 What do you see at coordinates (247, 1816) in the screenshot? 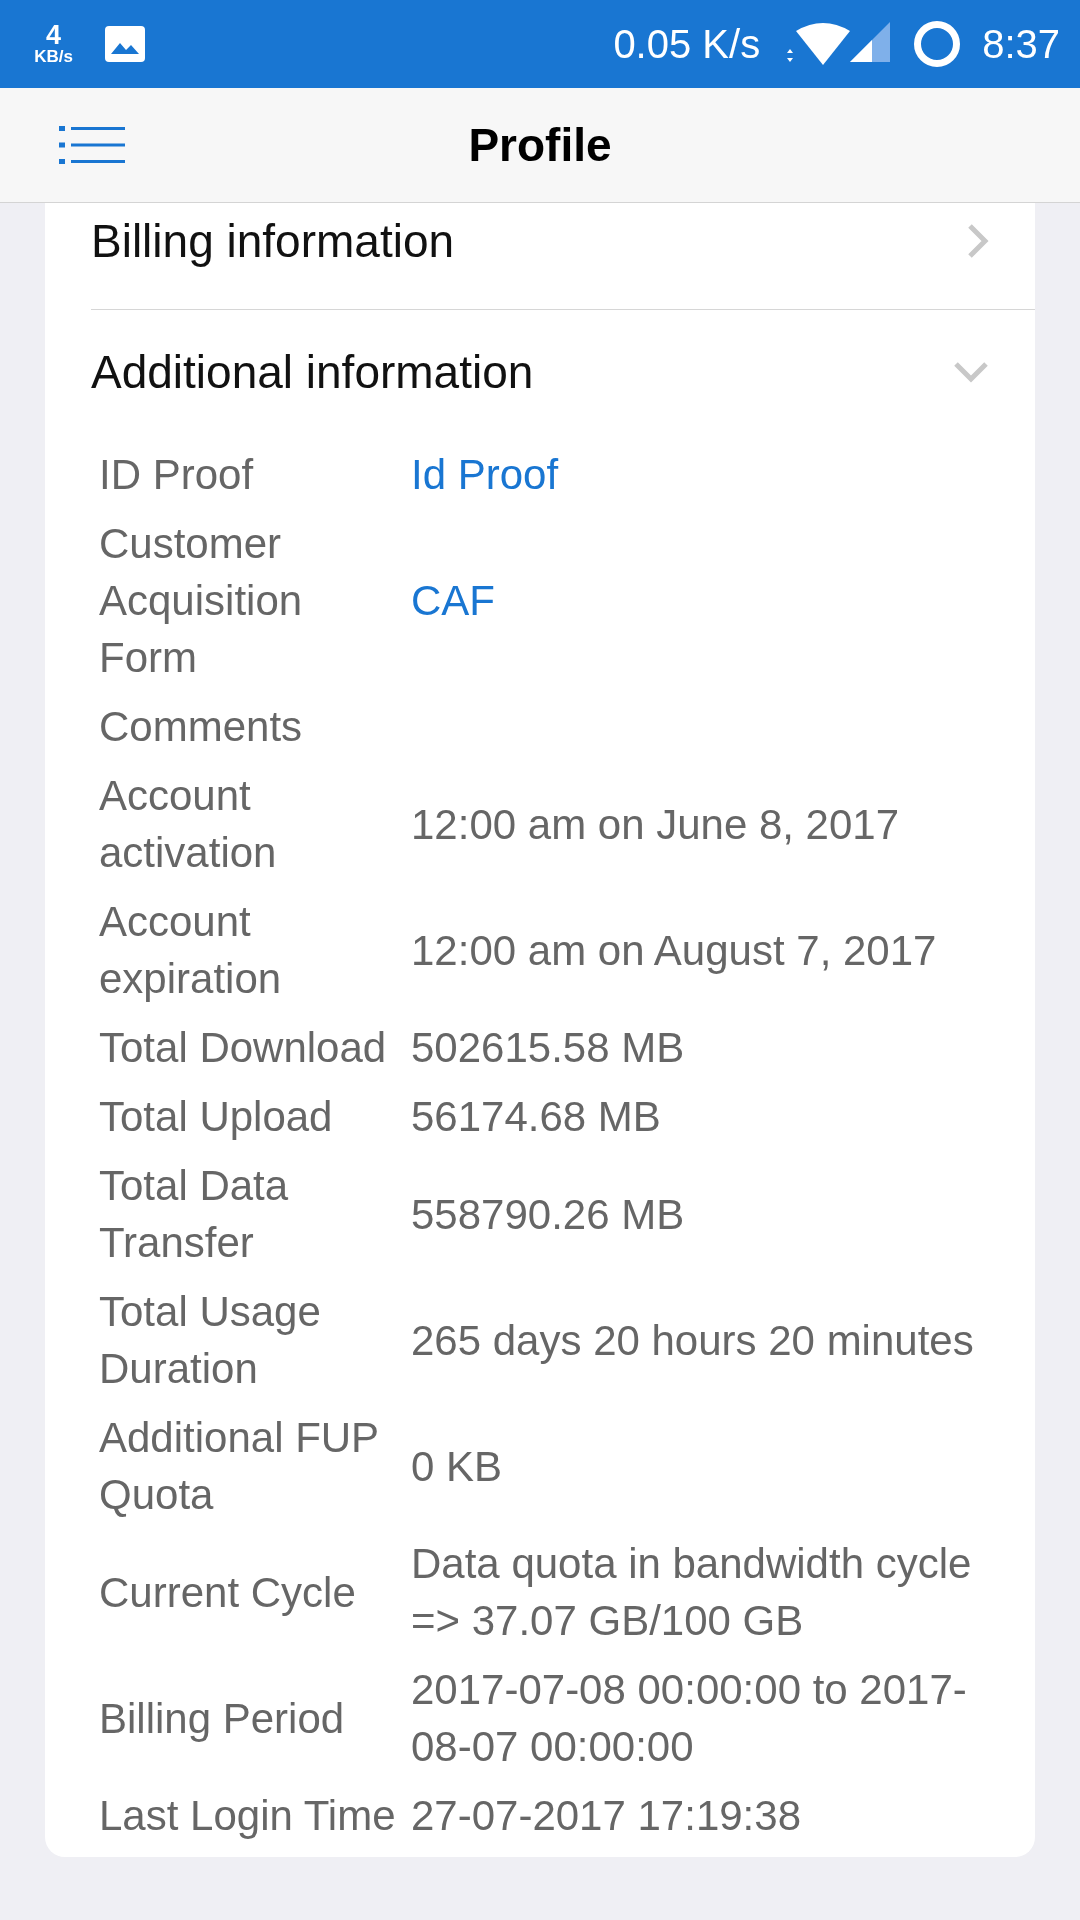
I see `field-label: Last Login Time` at bounding box center [247, 1816].